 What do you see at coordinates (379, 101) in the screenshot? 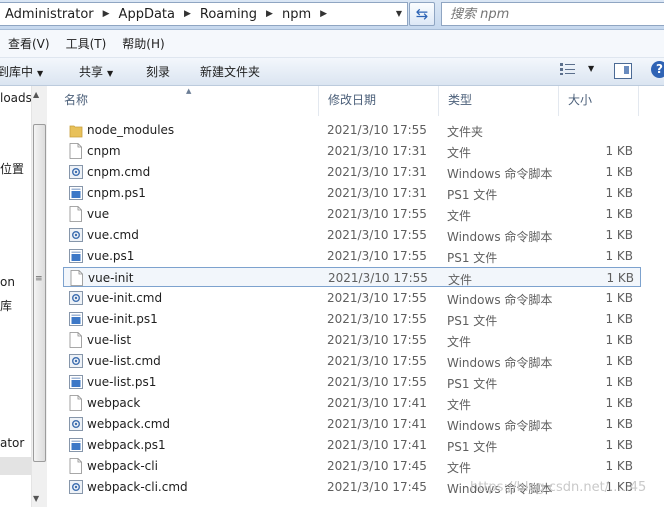
I see `column-date: 修改日期` at bounding box center [379, 101].